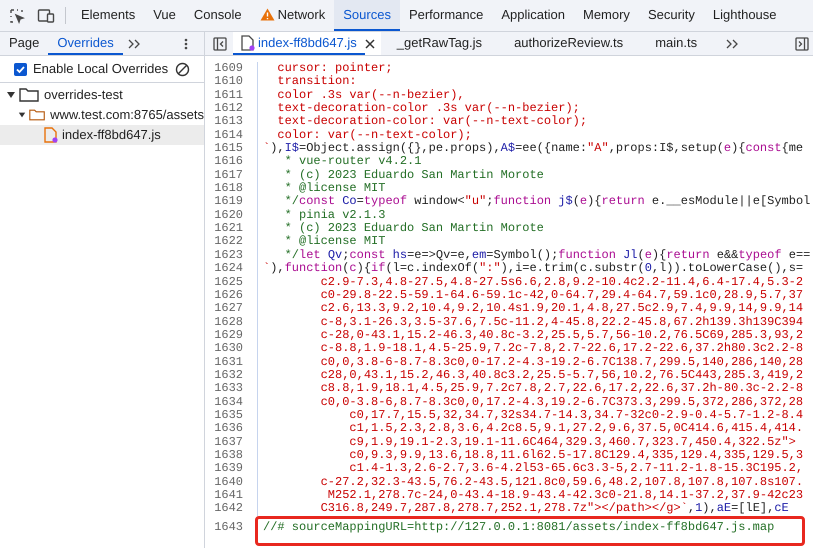 This screenshot has height=548, width=813. I want to click on code-line: */let Qv;const hs=e=>Qv=e,em=Symbol();function Jl(e){return e&&typeof e==, so click(547, 255).